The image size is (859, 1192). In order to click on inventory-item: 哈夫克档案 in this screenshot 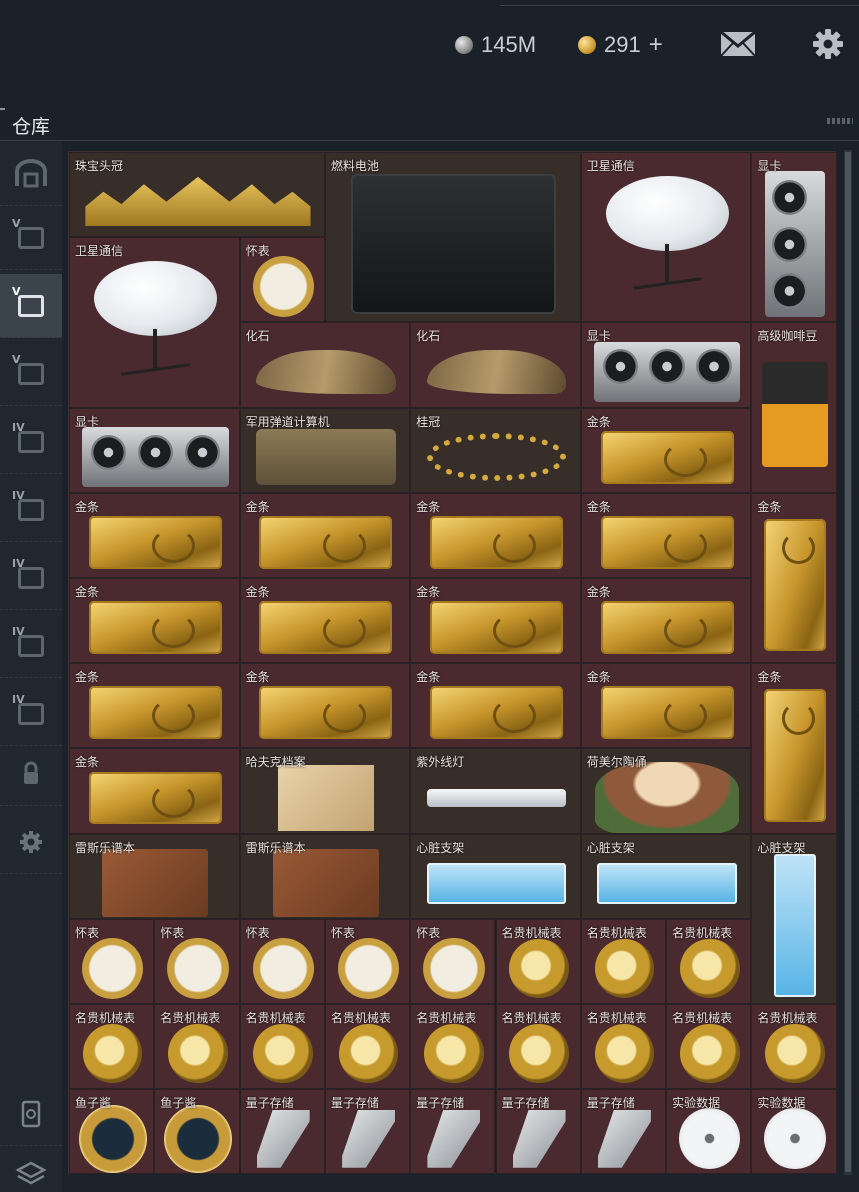, I will do `click(325, 791)`.